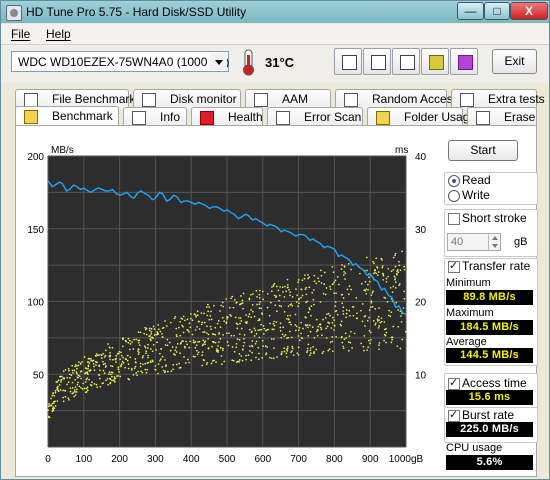 The height and width of the screenshot is (480, 550). Describe the element at coordinates (464, 61) in the screenshot. I see `save-button` at that location.